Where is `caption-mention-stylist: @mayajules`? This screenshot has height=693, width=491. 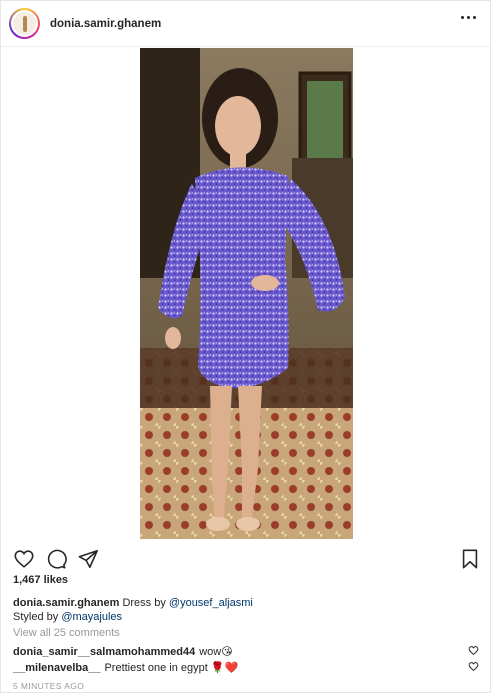 caption-mention-stylist: @mayajules is located at coordinates (91, 617).